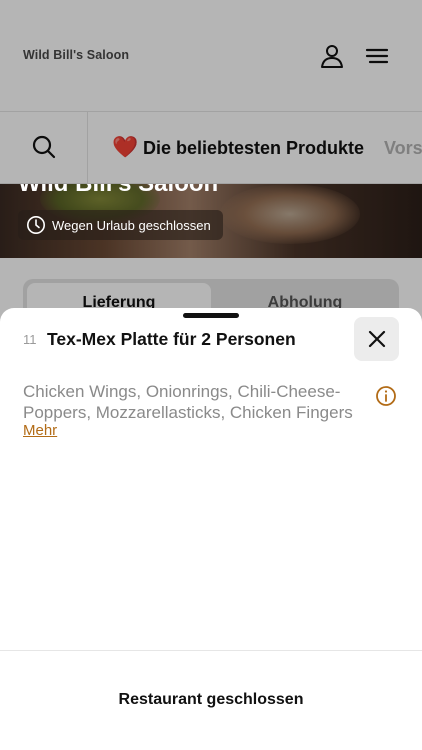 This screenshot has width=422, height=750. Describe the element at coordinates (118, 191) in the screenshot. I see `hero-title: Wild Bill's Saloon` at that location.